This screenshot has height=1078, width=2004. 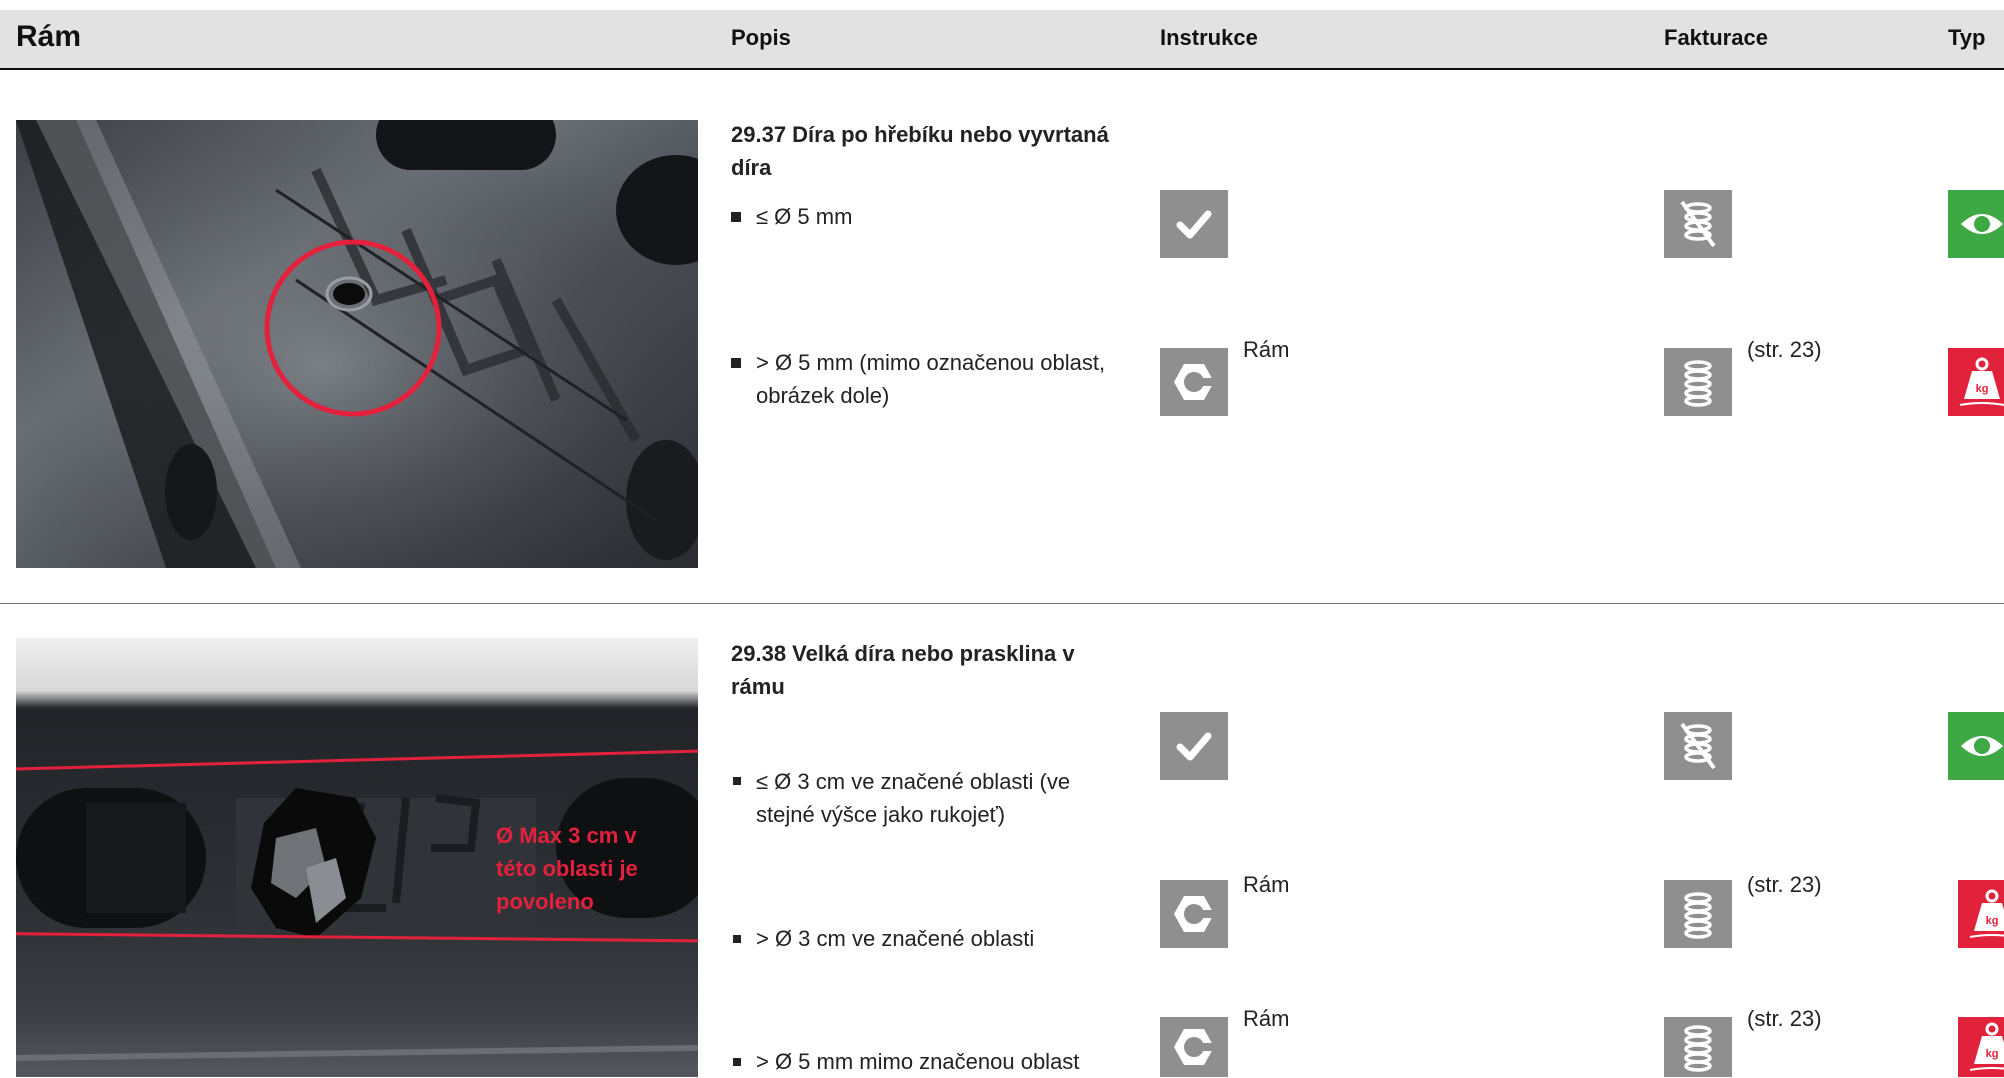 I want to click on item-text: > Ø 5 mm mimo značenou oblast, so click(x=918, y=1061).